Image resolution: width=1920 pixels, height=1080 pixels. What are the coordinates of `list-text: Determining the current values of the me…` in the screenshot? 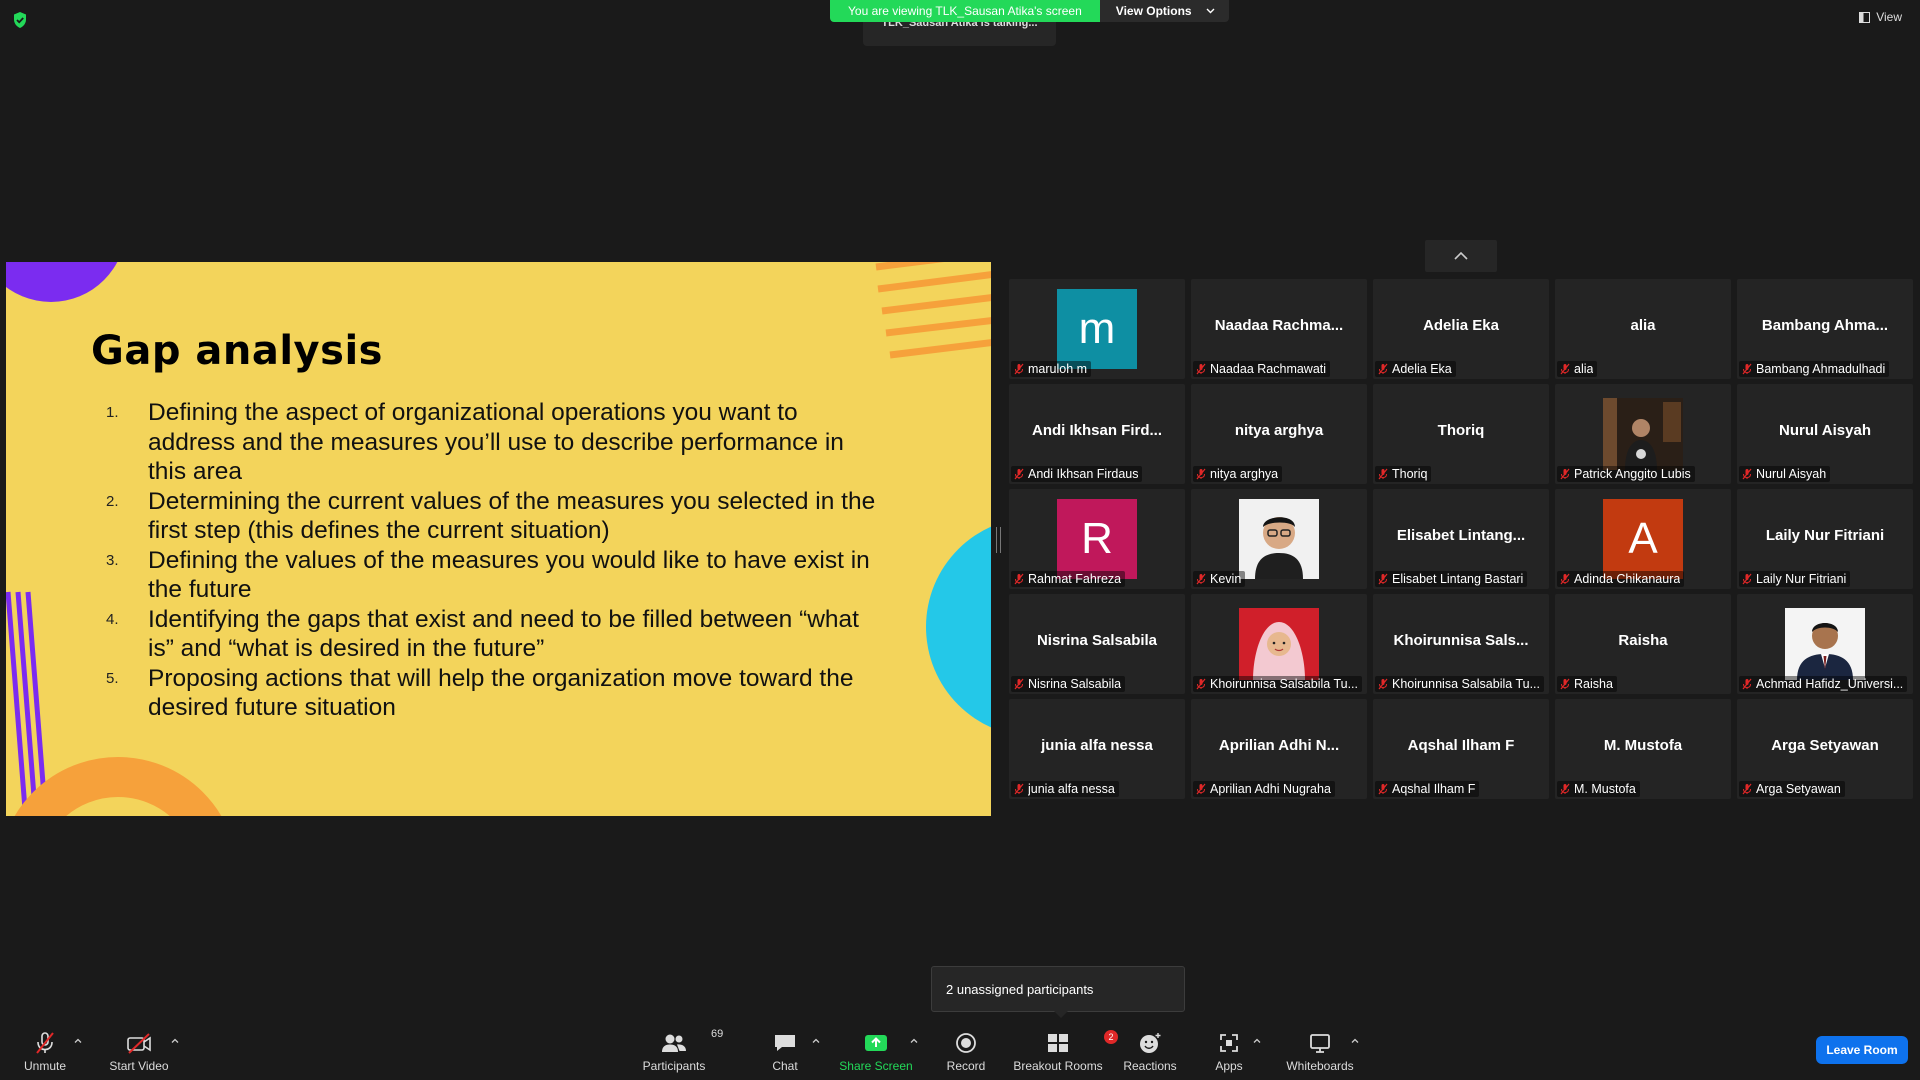 It's located at (512, 516).